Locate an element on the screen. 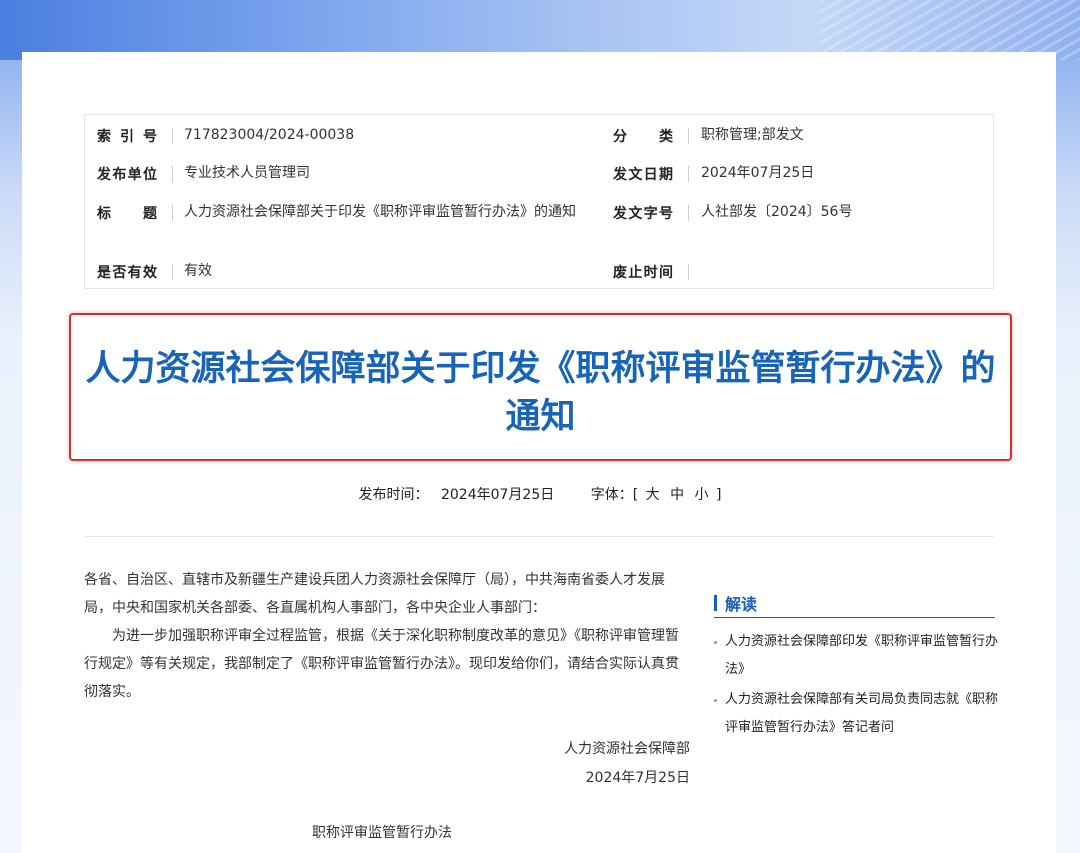 The width and height of the screenshot is (1080, 853). publish-time-label: 发布时间： is located at coordinates (393, 495).